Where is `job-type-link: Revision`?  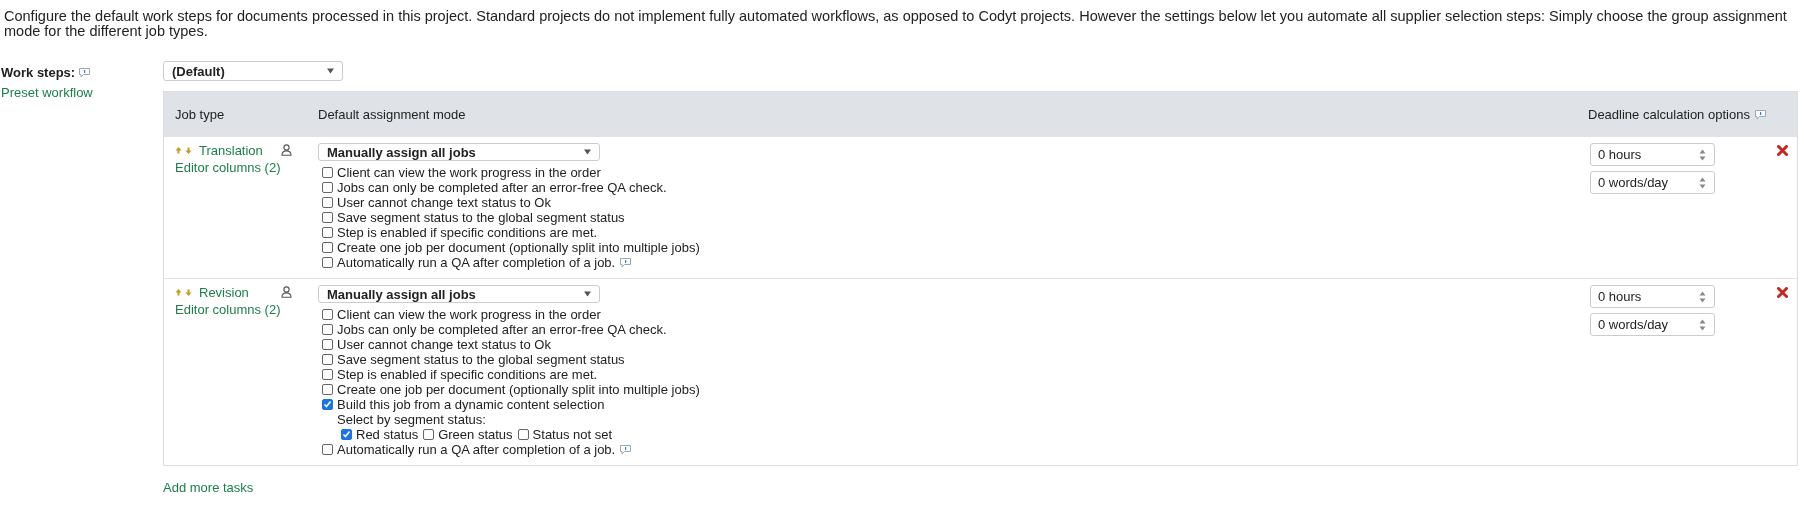 job-type-link: Revision is located at coordinates (224, 292).